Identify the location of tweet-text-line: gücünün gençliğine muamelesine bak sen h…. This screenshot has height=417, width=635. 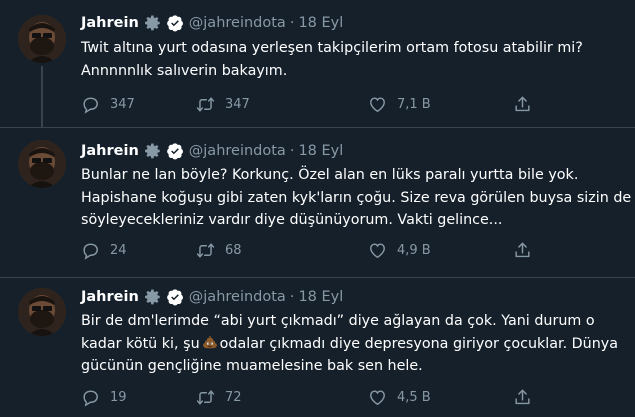
(252, 366).